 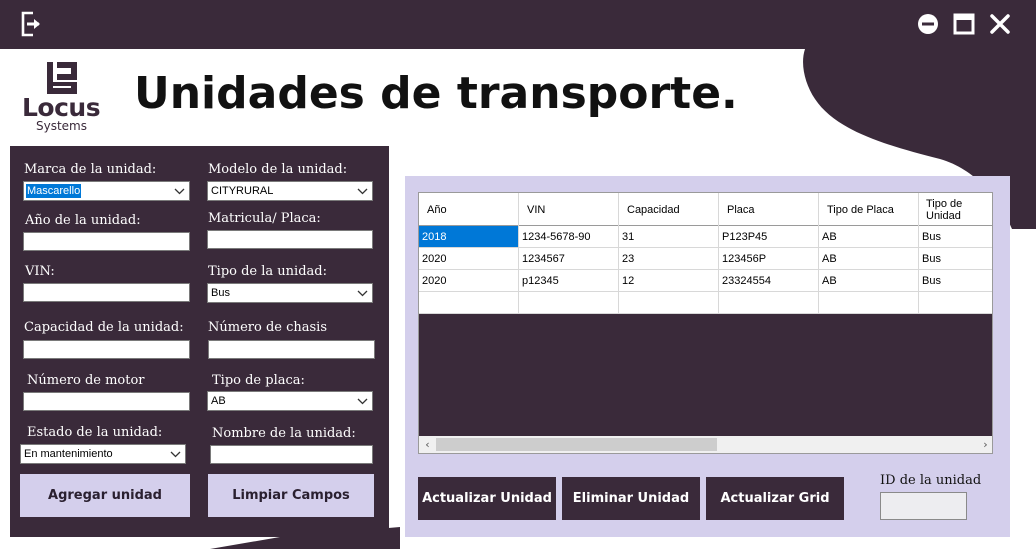 I want to click on tipo-unidad-select-value: Bus, so click(x=220, y=293).